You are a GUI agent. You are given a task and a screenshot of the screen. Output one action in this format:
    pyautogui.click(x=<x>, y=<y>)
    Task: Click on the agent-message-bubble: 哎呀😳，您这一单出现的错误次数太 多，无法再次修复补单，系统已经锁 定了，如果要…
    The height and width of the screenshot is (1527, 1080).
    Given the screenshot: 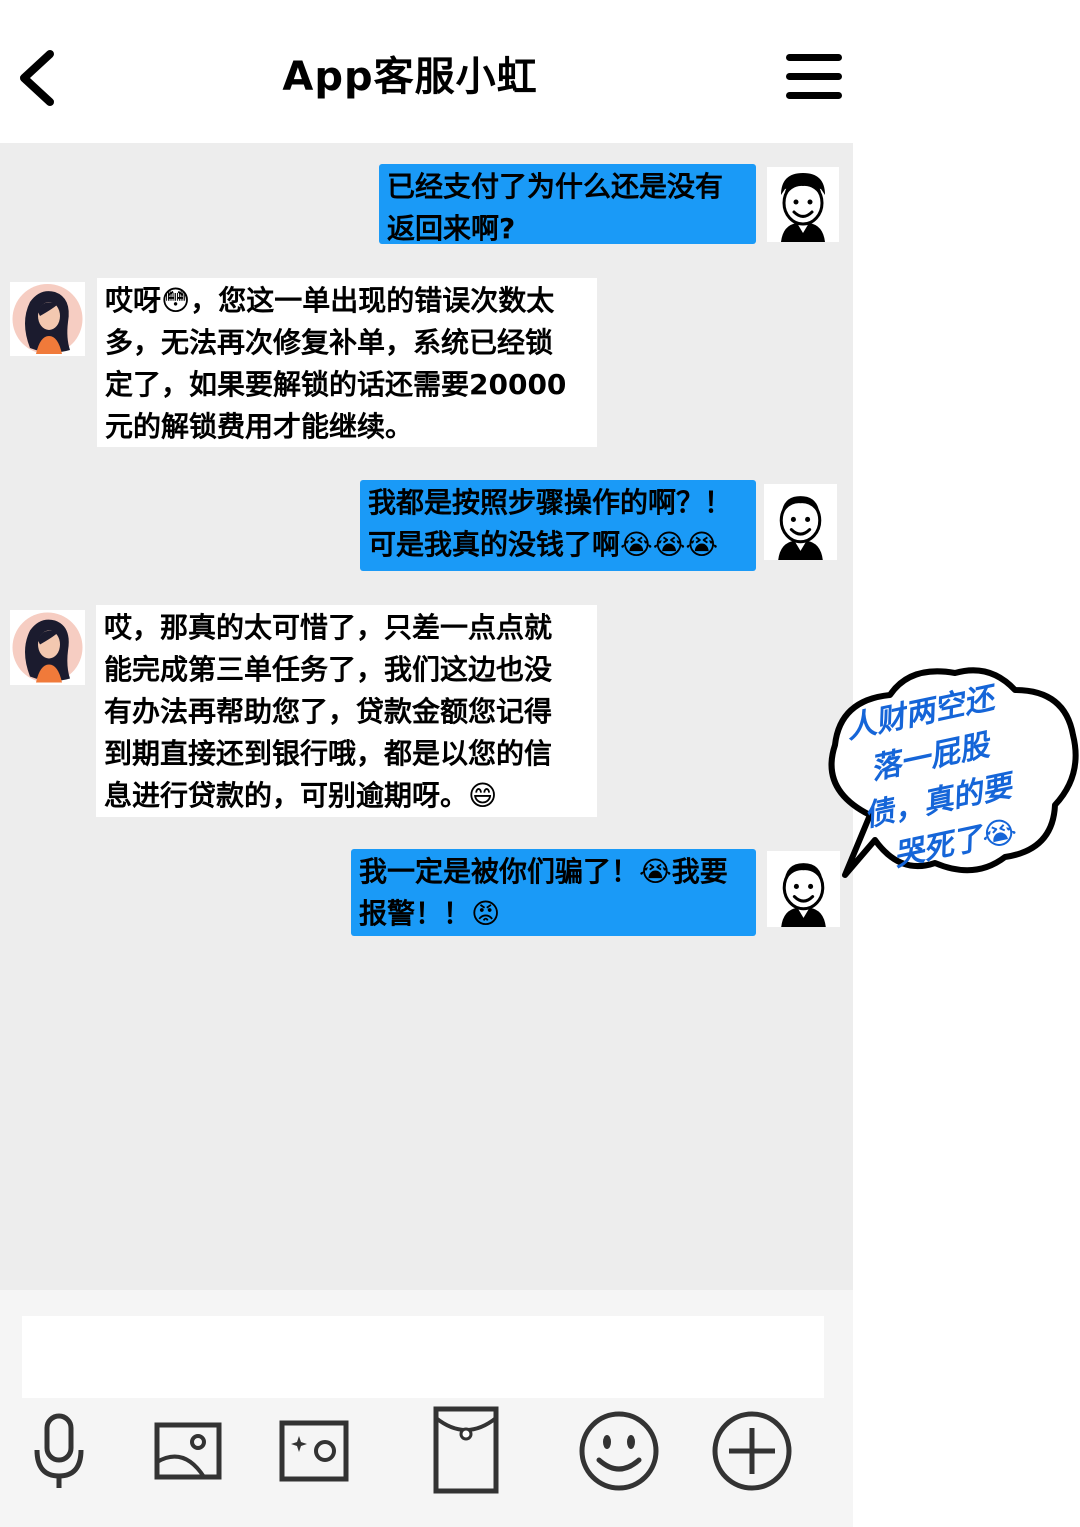 What is the action you would take?
    pyautogui.click(x=347, y=362)
    